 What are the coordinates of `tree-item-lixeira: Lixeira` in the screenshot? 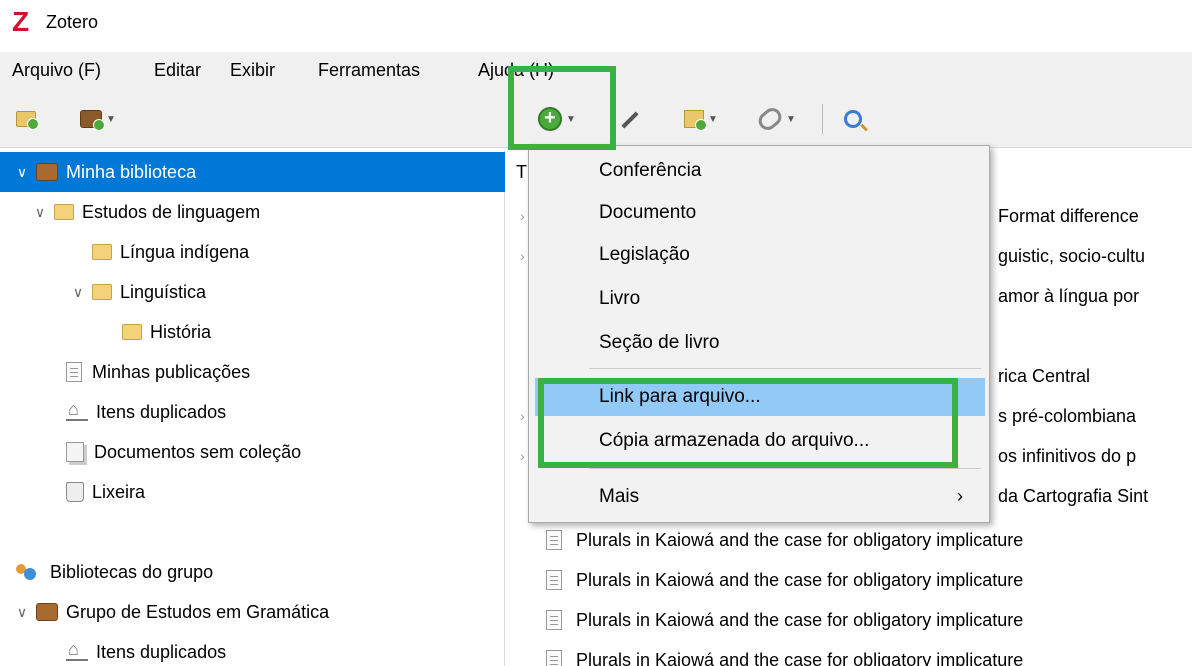 It's located at (105, 492).